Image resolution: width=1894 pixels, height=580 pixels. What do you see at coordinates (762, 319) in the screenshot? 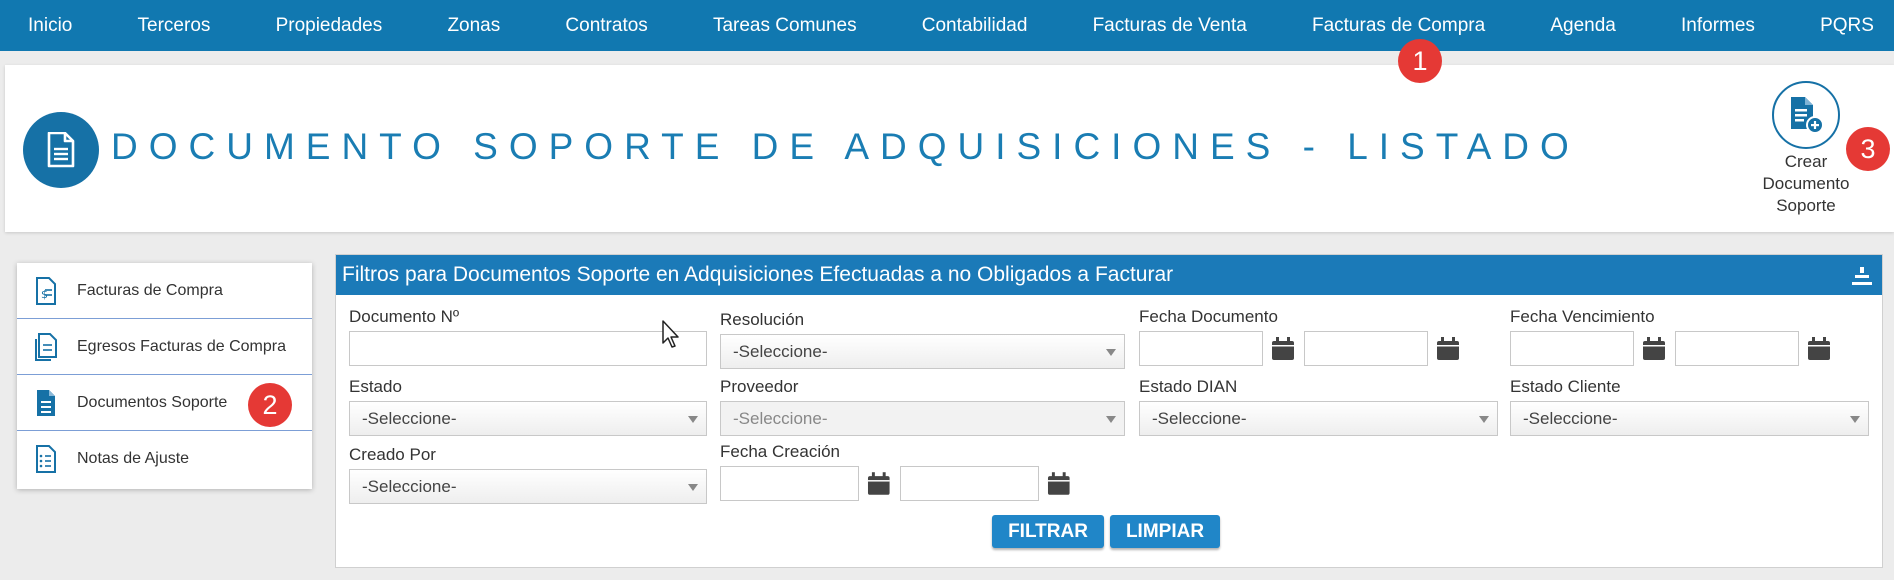
I see `resolucion-label: Resolución` at bounding box center [762, 319].